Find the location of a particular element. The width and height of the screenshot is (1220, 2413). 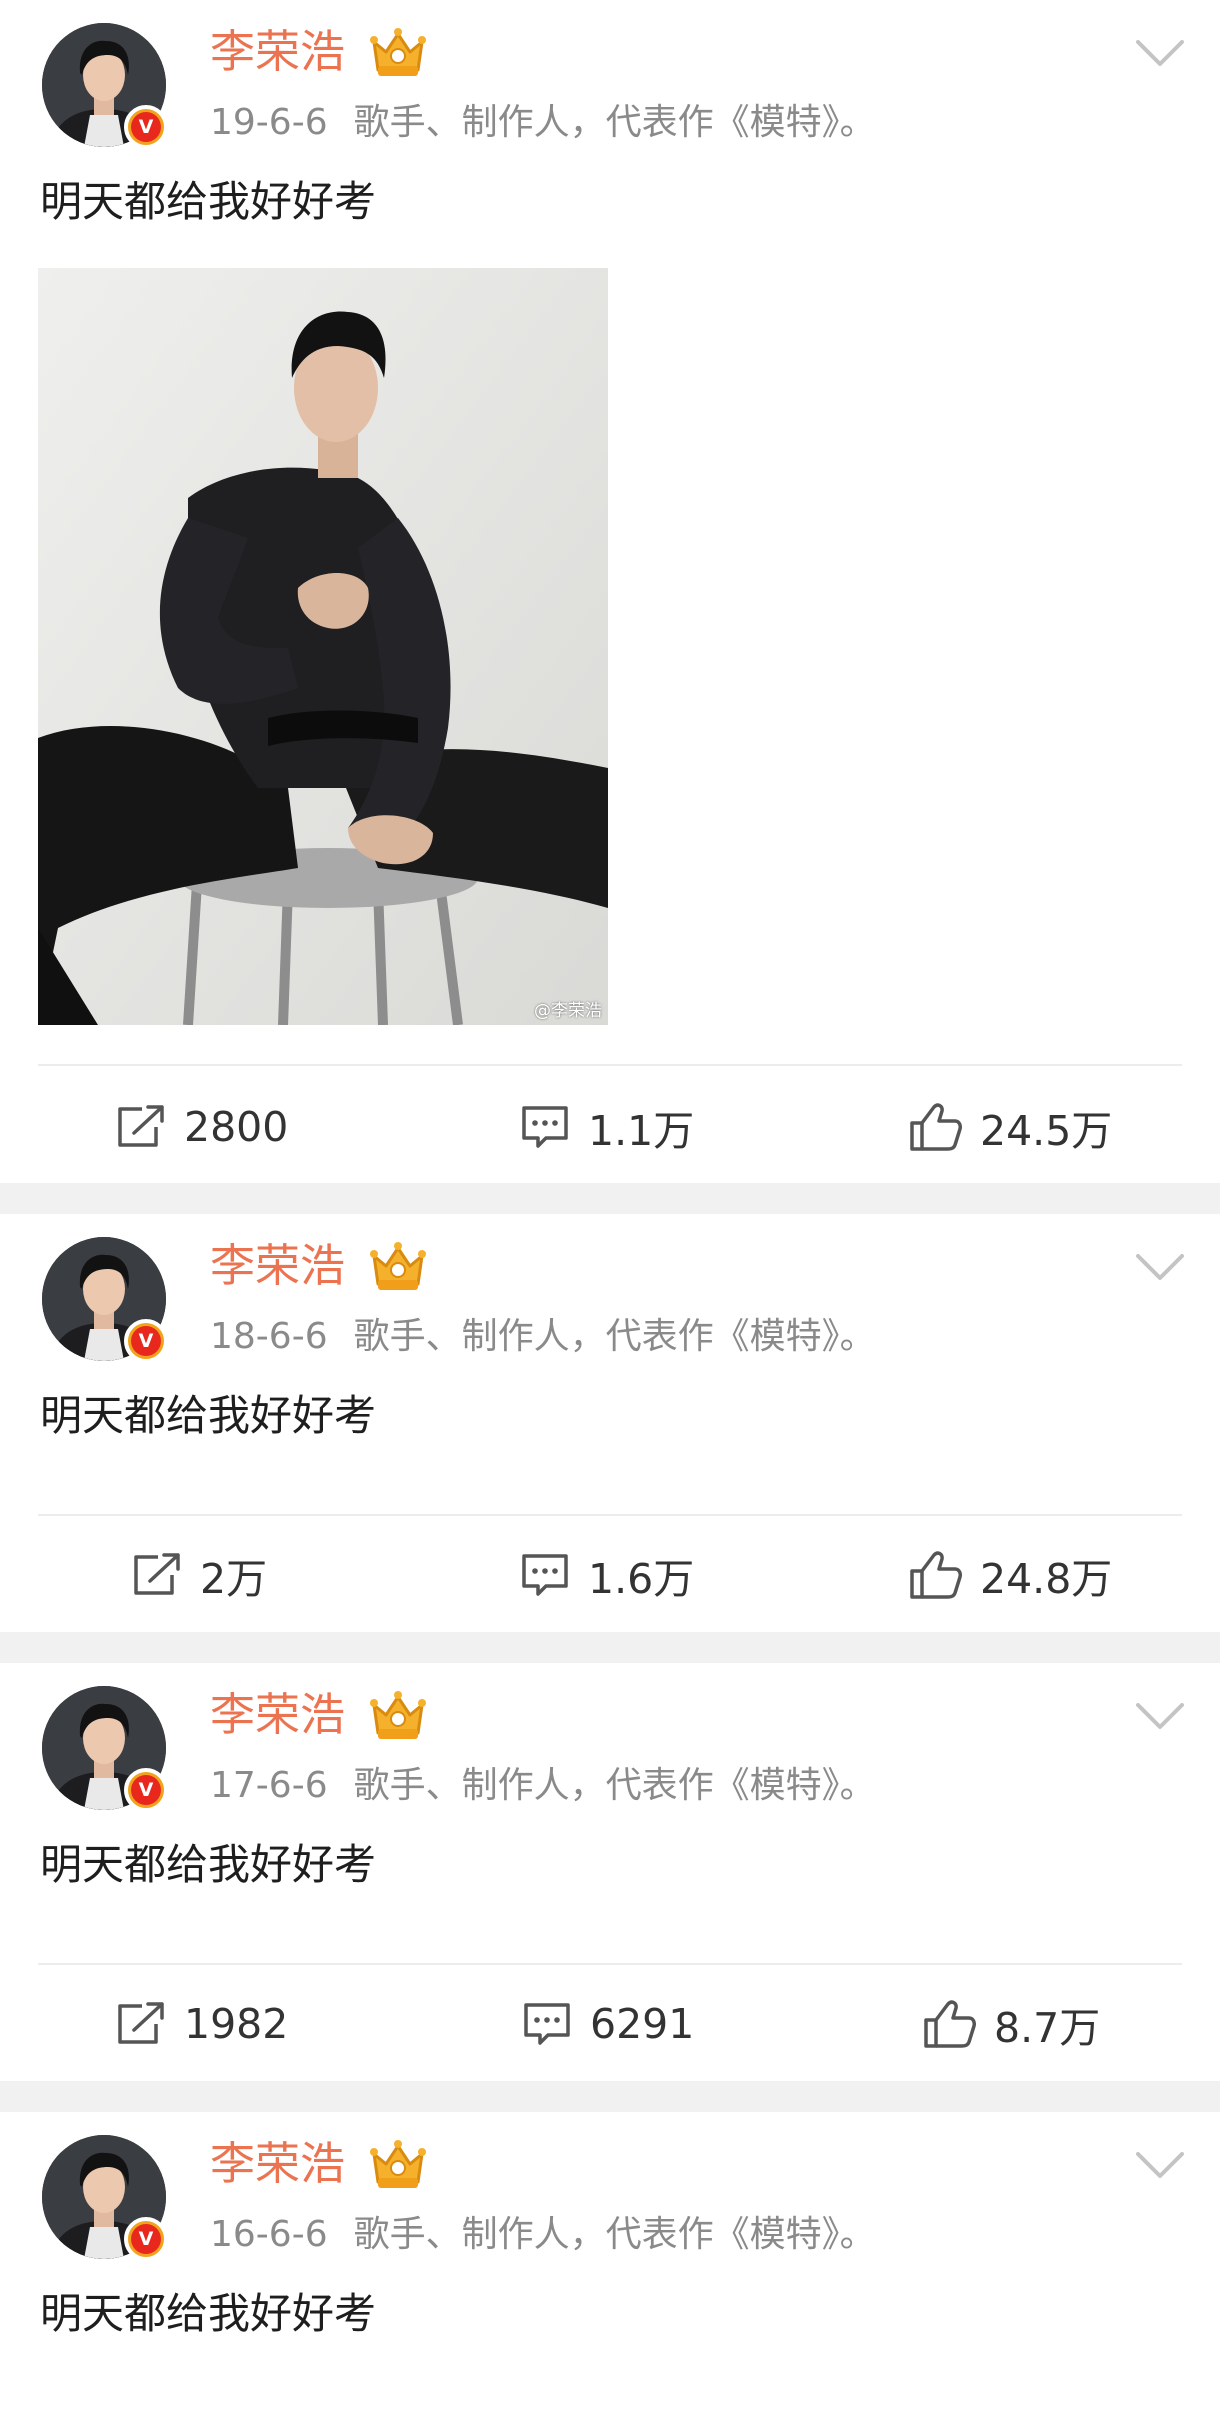

like-count: 8.7万 is located at coordinates (1047, 2028).